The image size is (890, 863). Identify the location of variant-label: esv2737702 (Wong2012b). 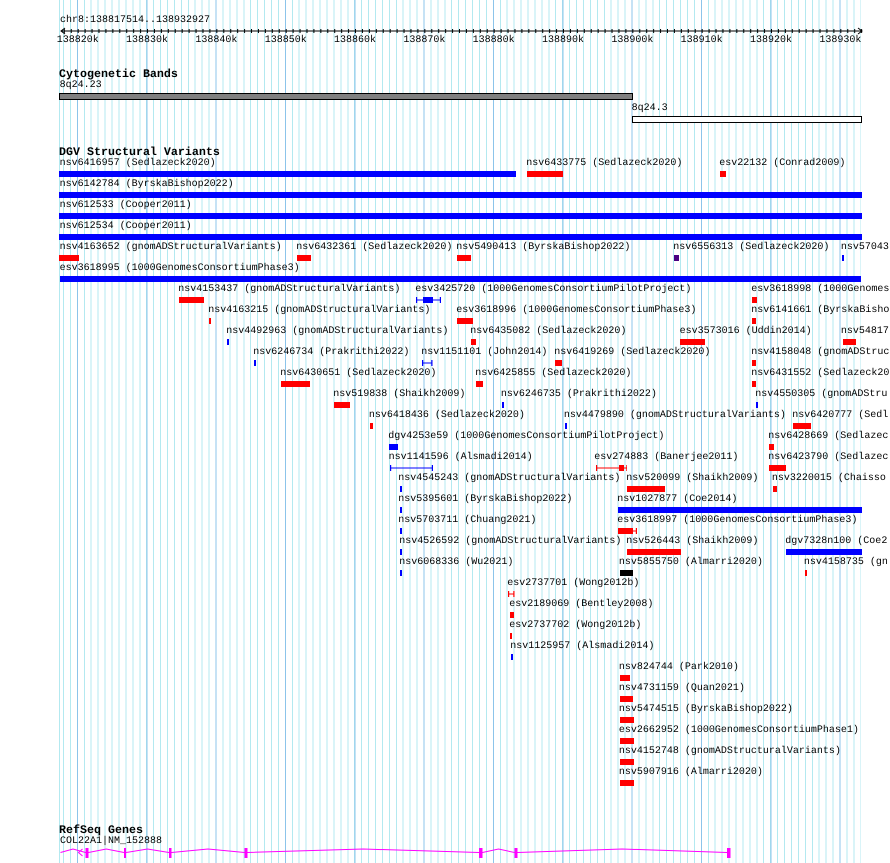
(575, 626).